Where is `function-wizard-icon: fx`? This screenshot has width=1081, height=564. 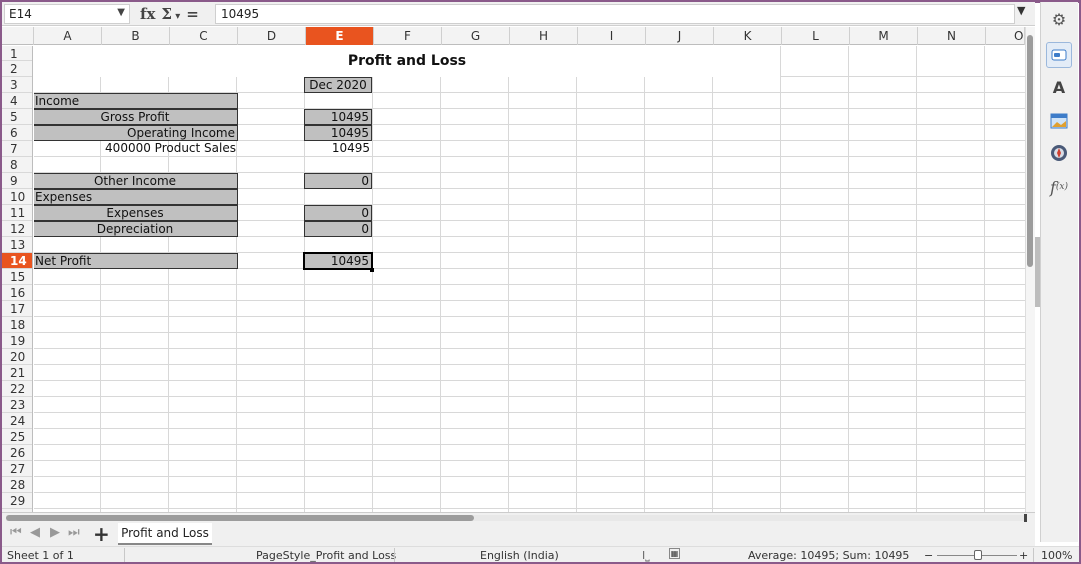 function-wizard-icon: fx is located at coordinates (147, 14).